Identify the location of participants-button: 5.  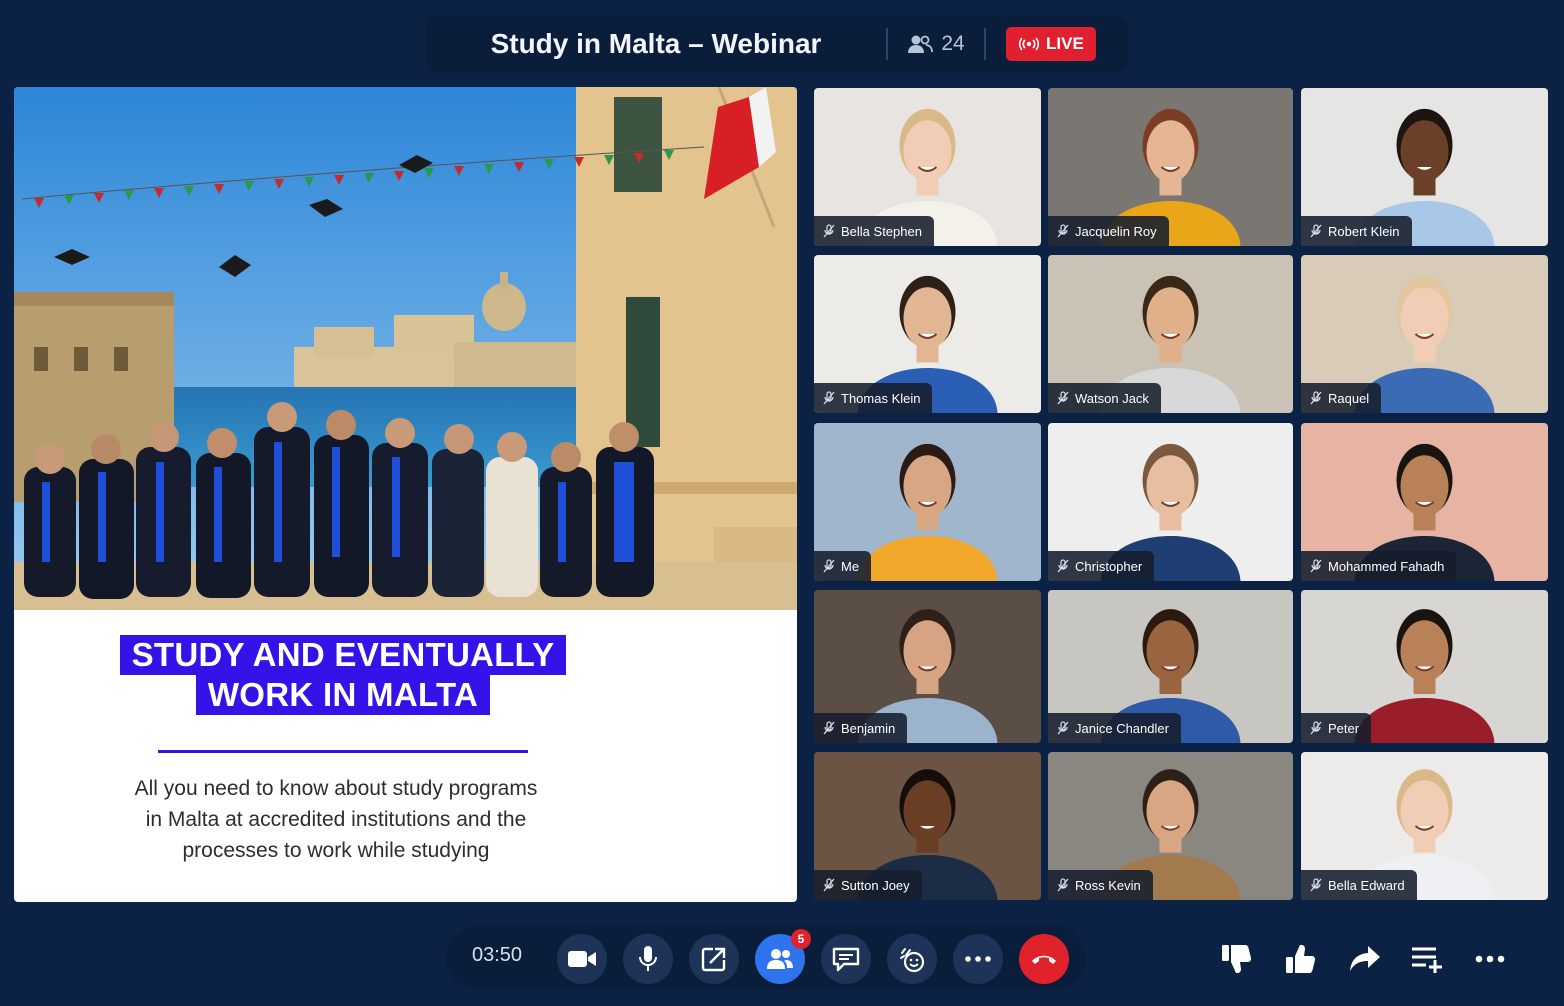
(783, 956).